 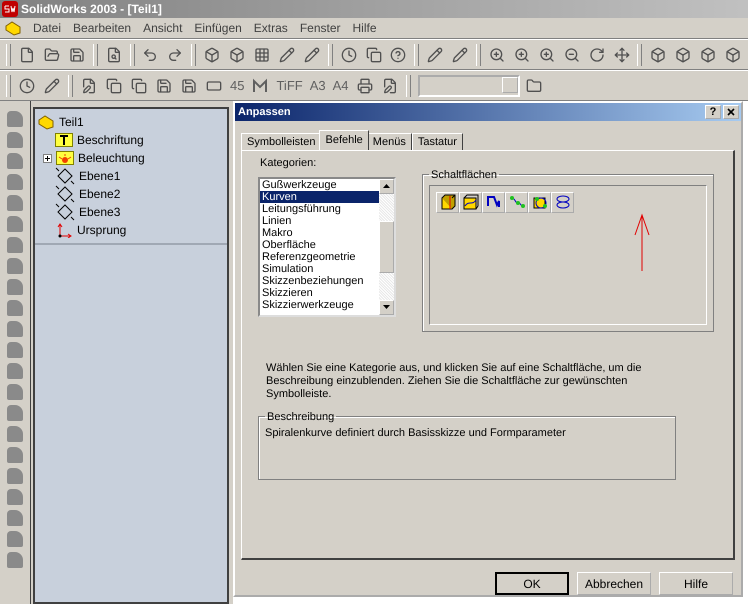 What do you see at coordinates (540, 202) in the screenshot?
I see `projected-curve-icon` at bounding box center [540, 202].